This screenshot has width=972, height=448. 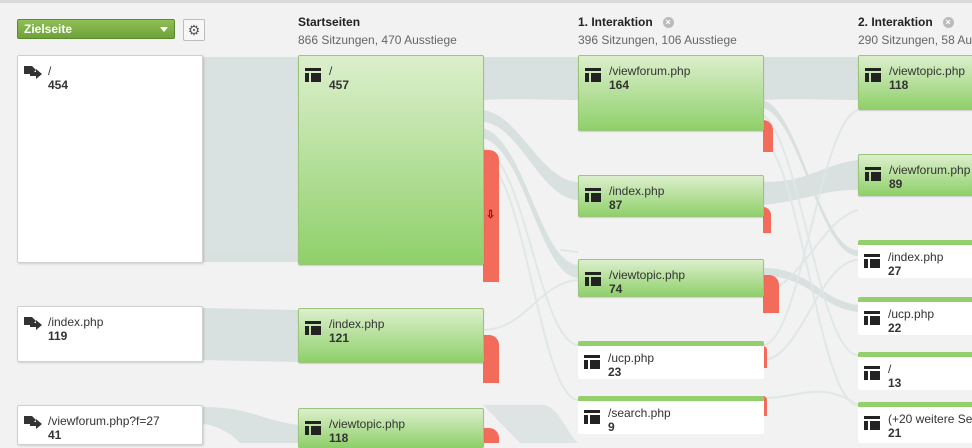 I want to click on source-node: /viewforum.php?f=27 41, so click(x=110, y=425).